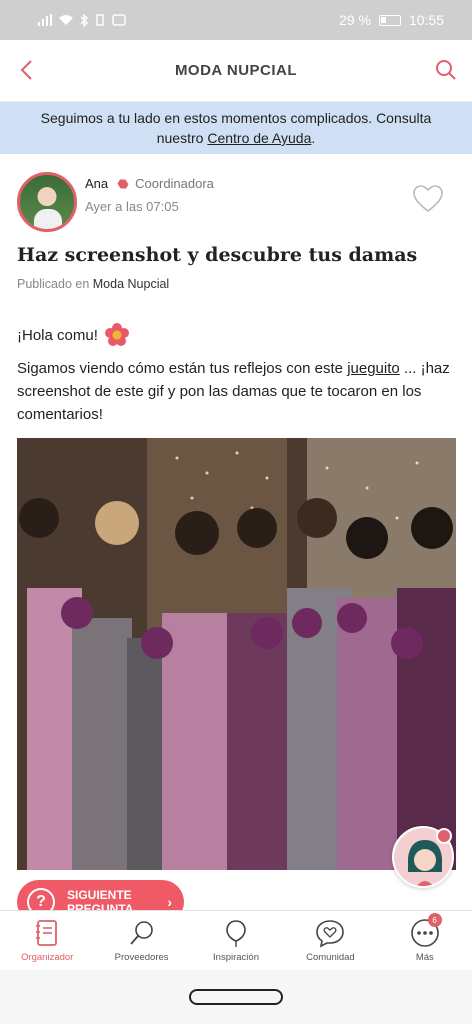 The image size is (472, 1024). I want to click on chevron-right-icon: ›, so click(169, 902).